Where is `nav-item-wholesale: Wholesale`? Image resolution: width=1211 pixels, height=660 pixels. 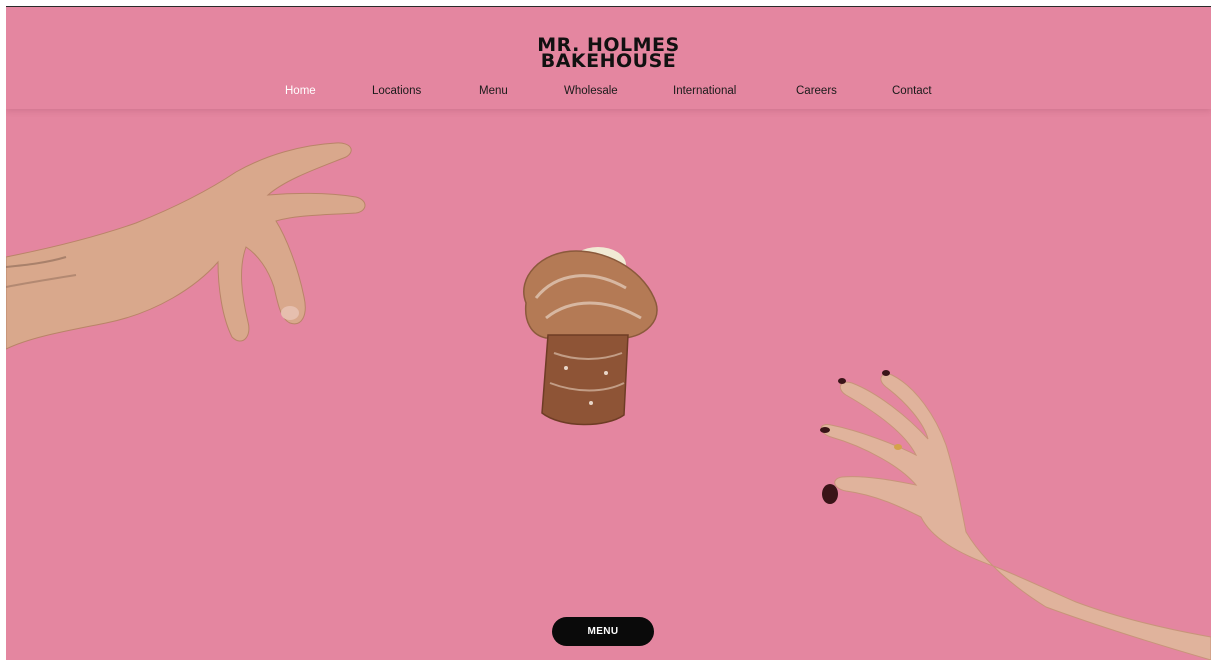 nav-item-wholesale: Wholesale is located at coordinates (591, 91).